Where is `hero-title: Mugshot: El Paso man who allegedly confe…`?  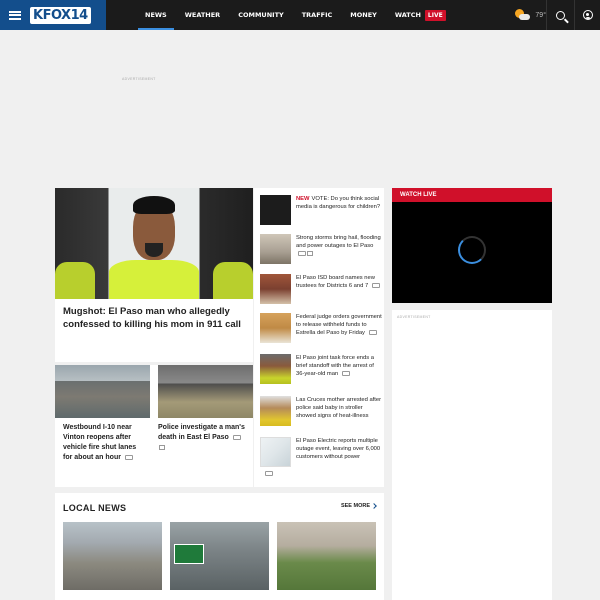
hero-title: Mugshot: El Paso man who allegedly confe… is located at coordinates (152, 318).